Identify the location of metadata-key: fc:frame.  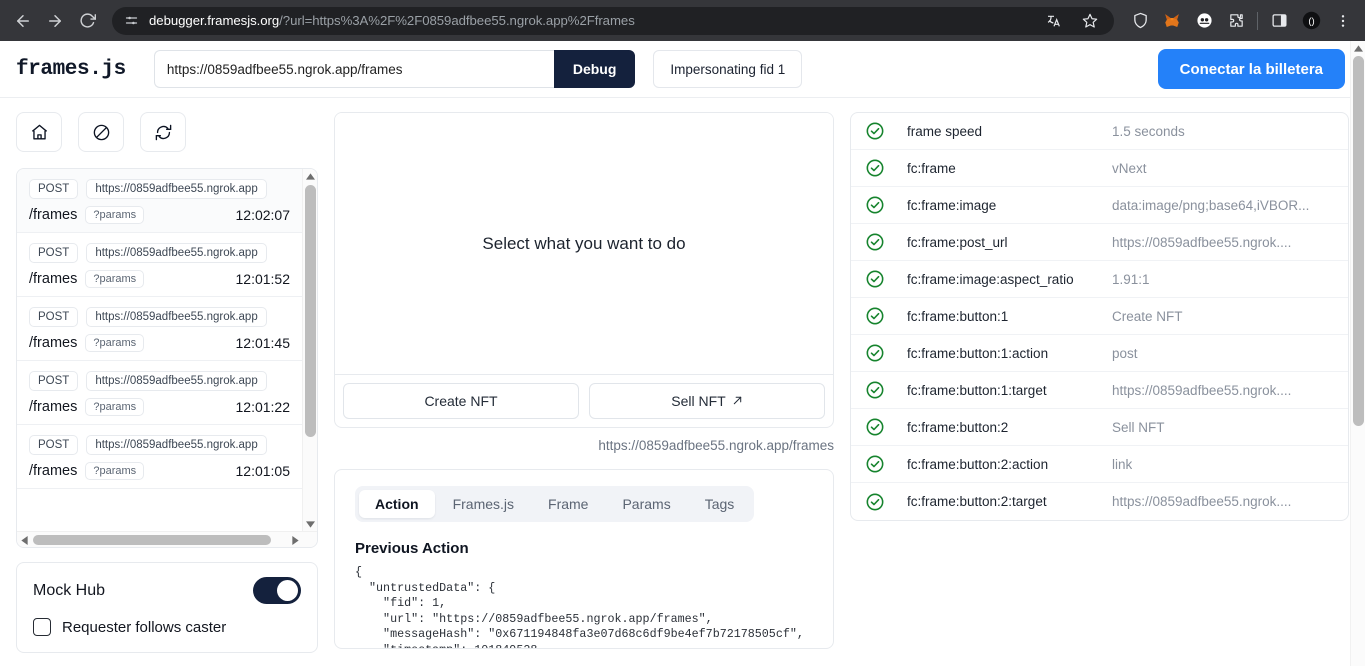
(931, 168).